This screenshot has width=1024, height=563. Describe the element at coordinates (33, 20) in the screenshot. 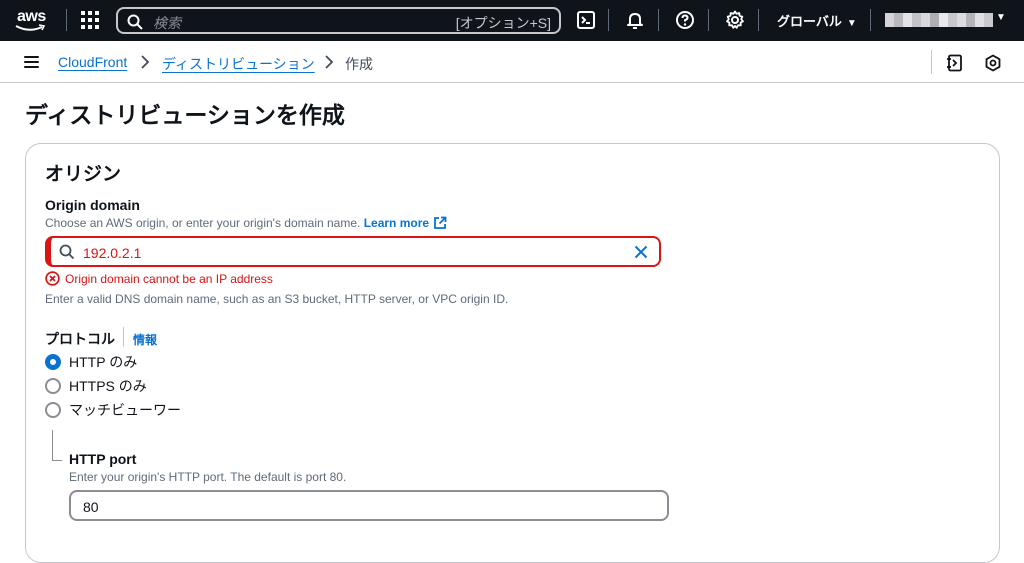

I see `aws-logo: aws` at that location.